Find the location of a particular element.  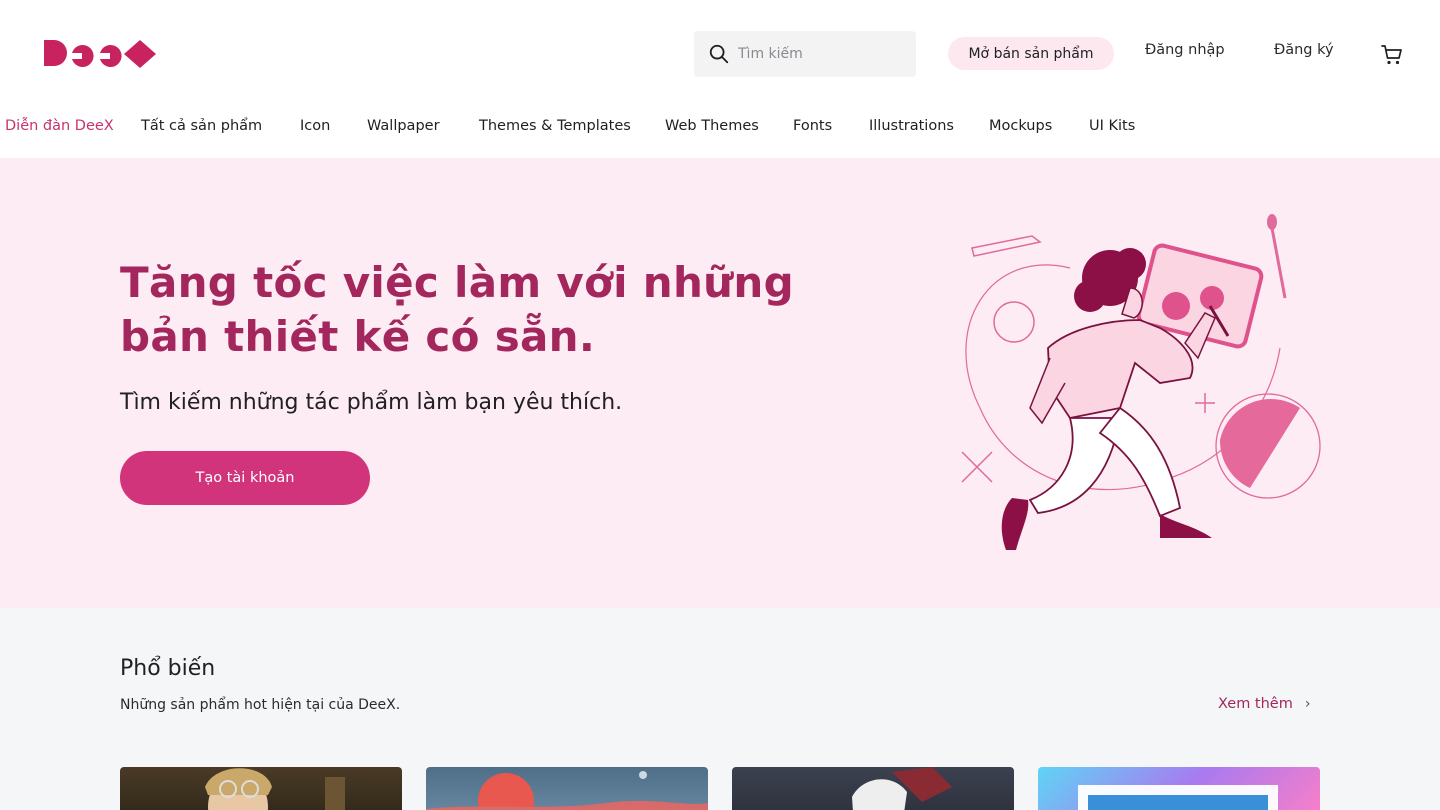

sunset-landscape-image is located at coordinates (567, 790).